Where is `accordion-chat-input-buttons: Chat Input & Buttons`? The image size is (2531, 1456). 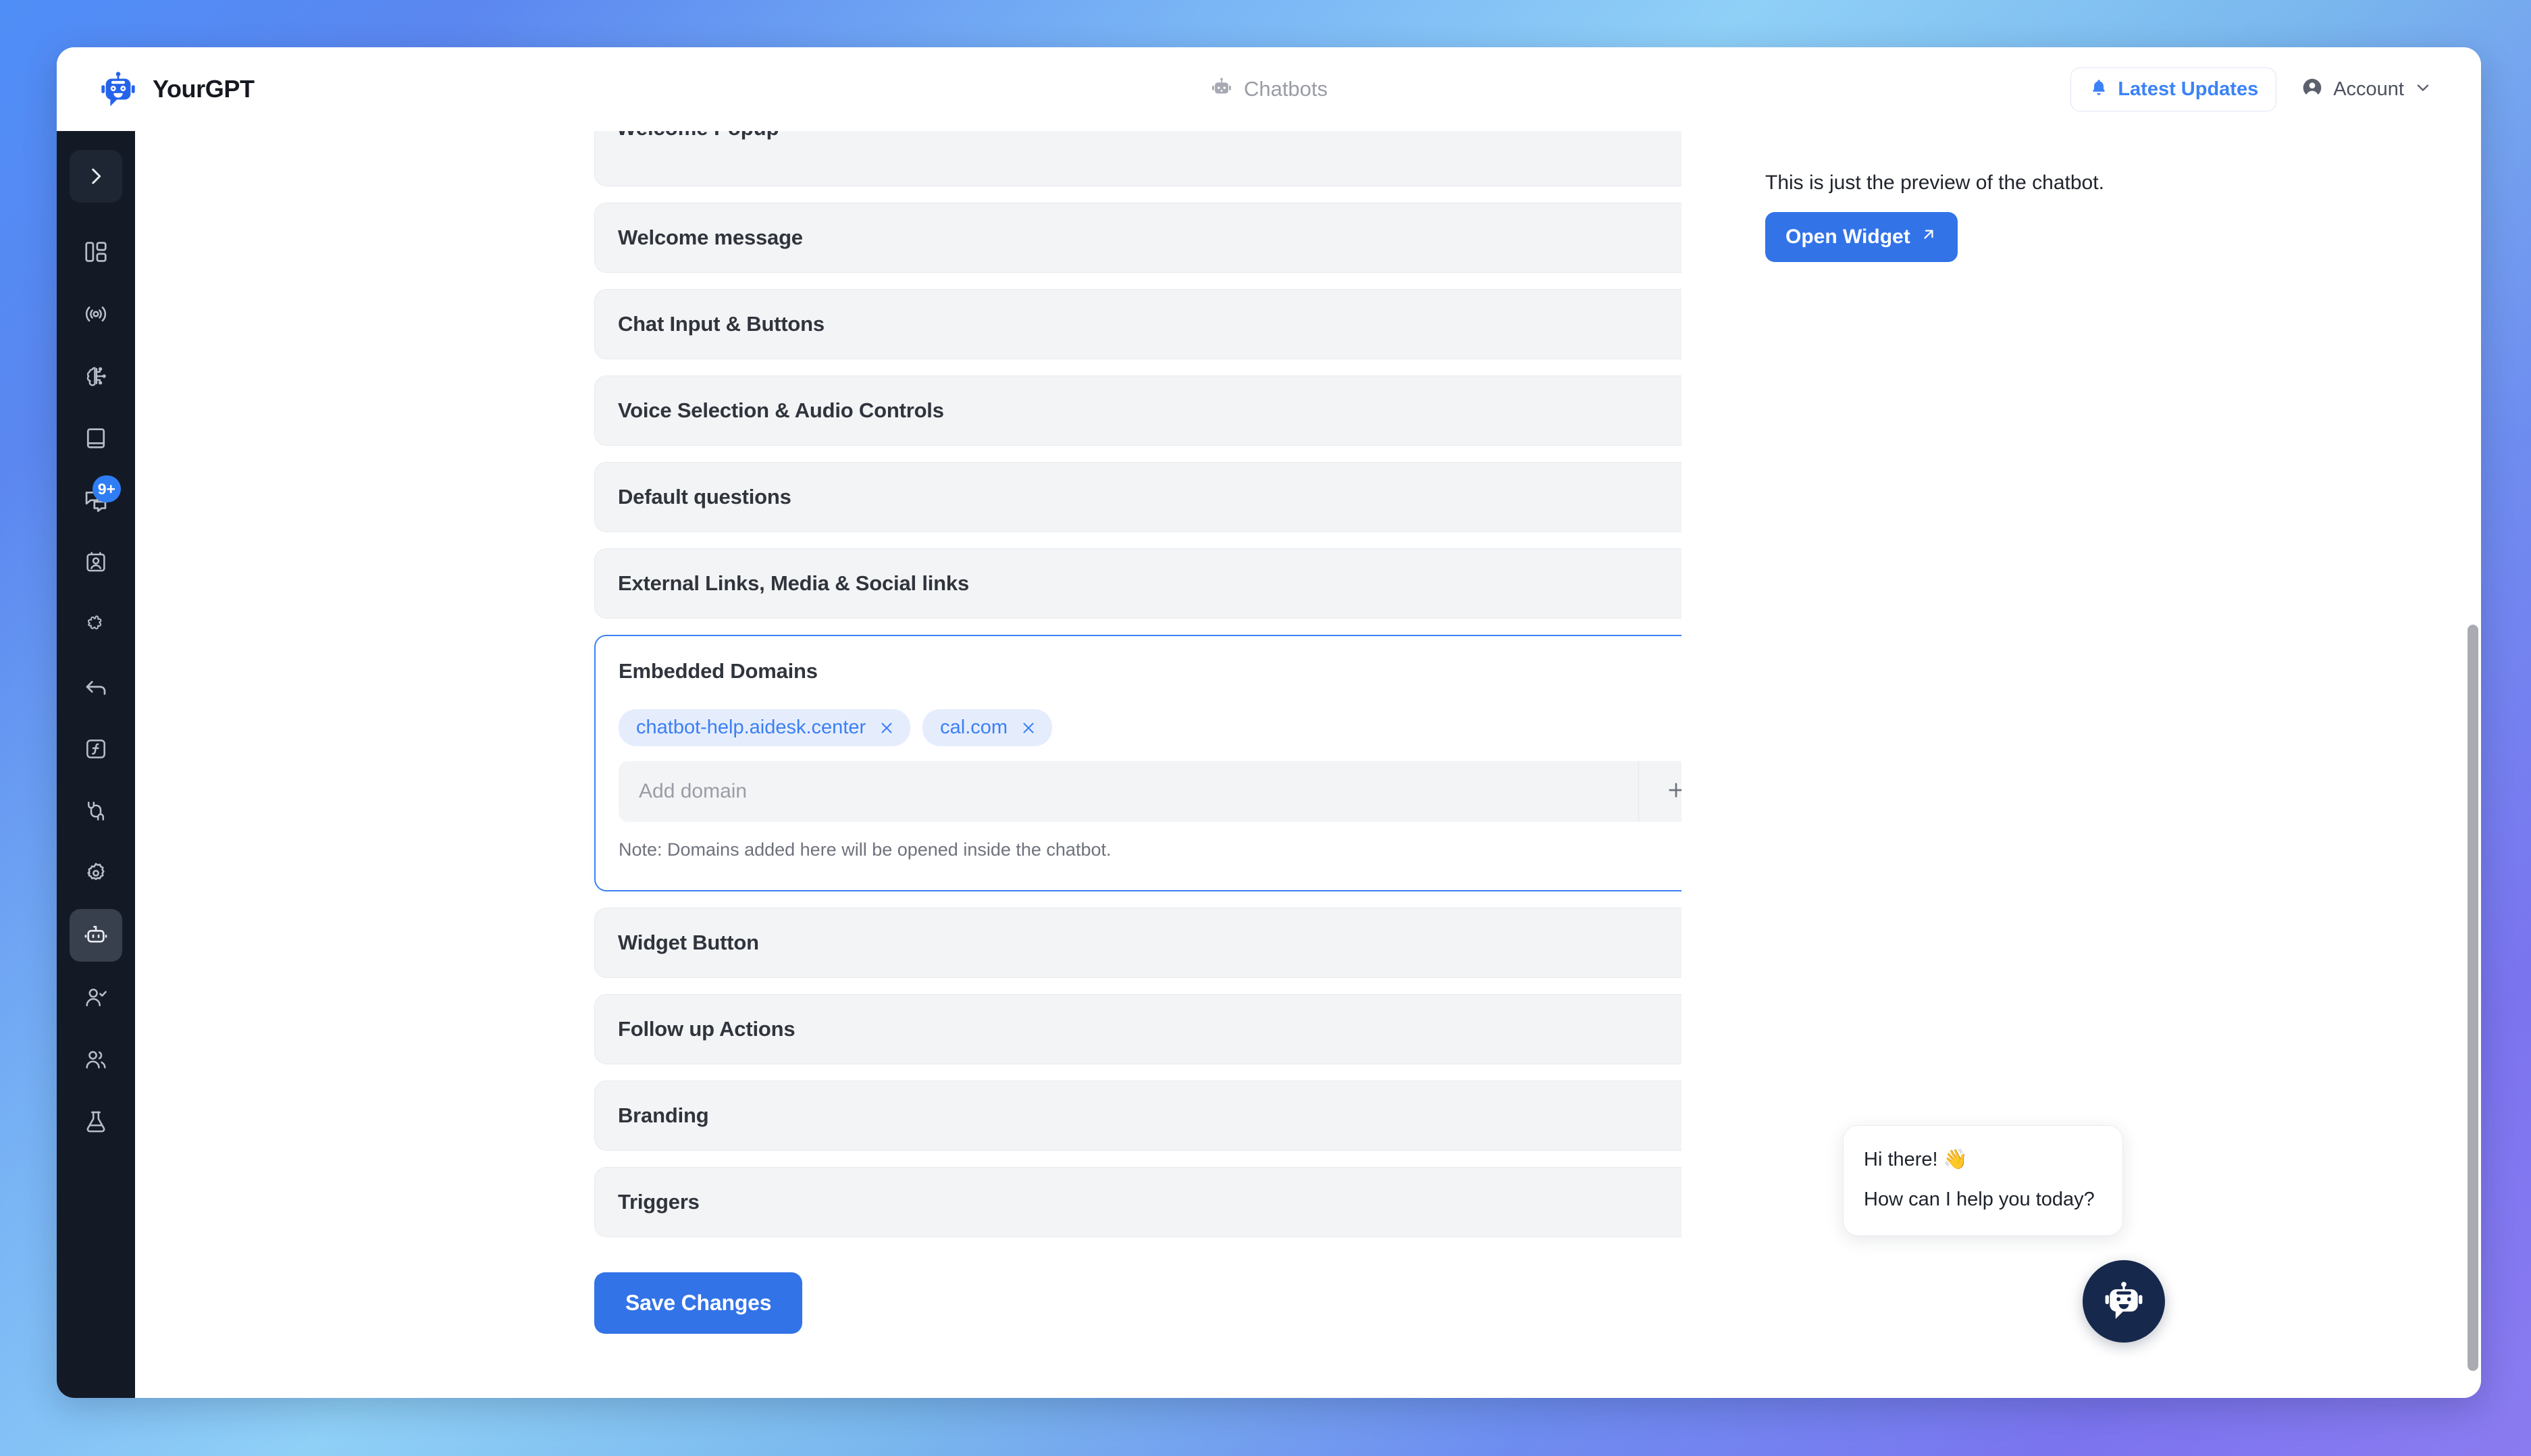
accordion-chat-input-buttons: Chat Input & Buttons is located at coordinates (1137, 324).